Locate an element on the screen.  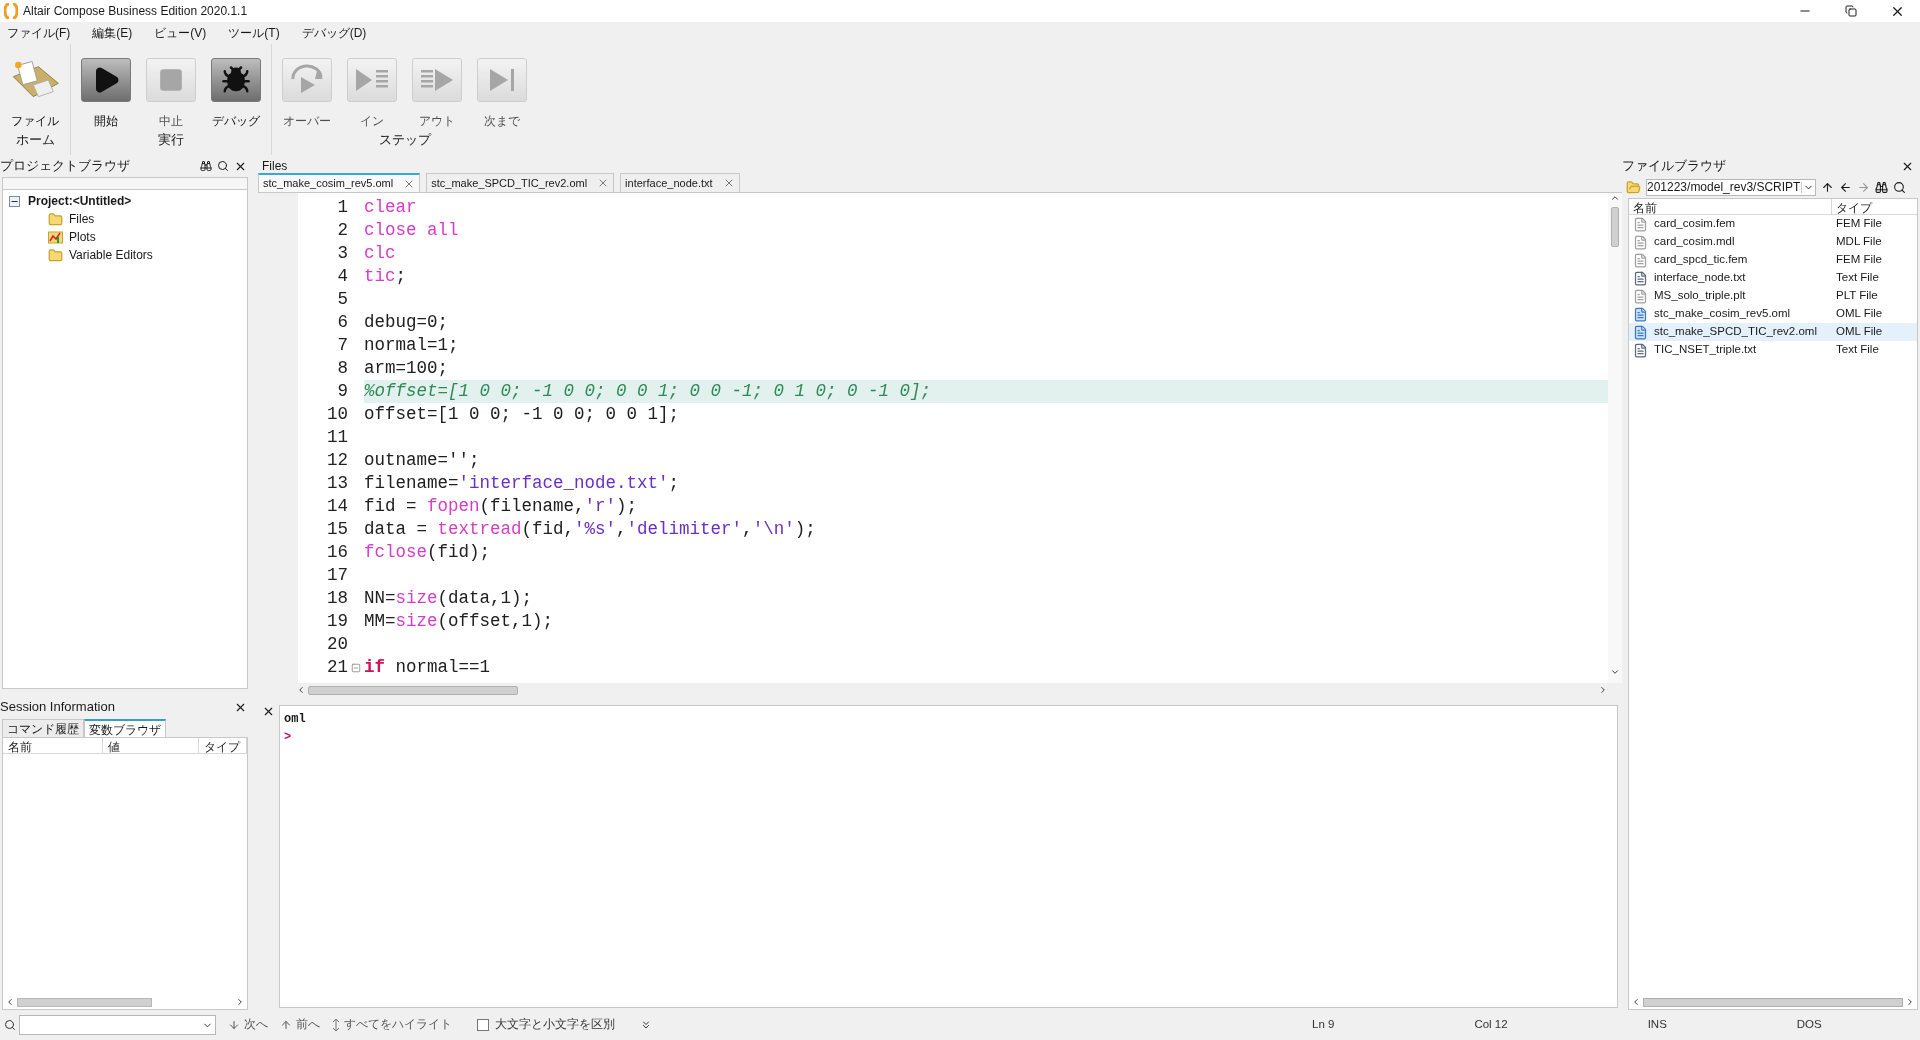
file-row: stc_make_cosim_rev5.oml OML File is located at coordinates (1773, 314).